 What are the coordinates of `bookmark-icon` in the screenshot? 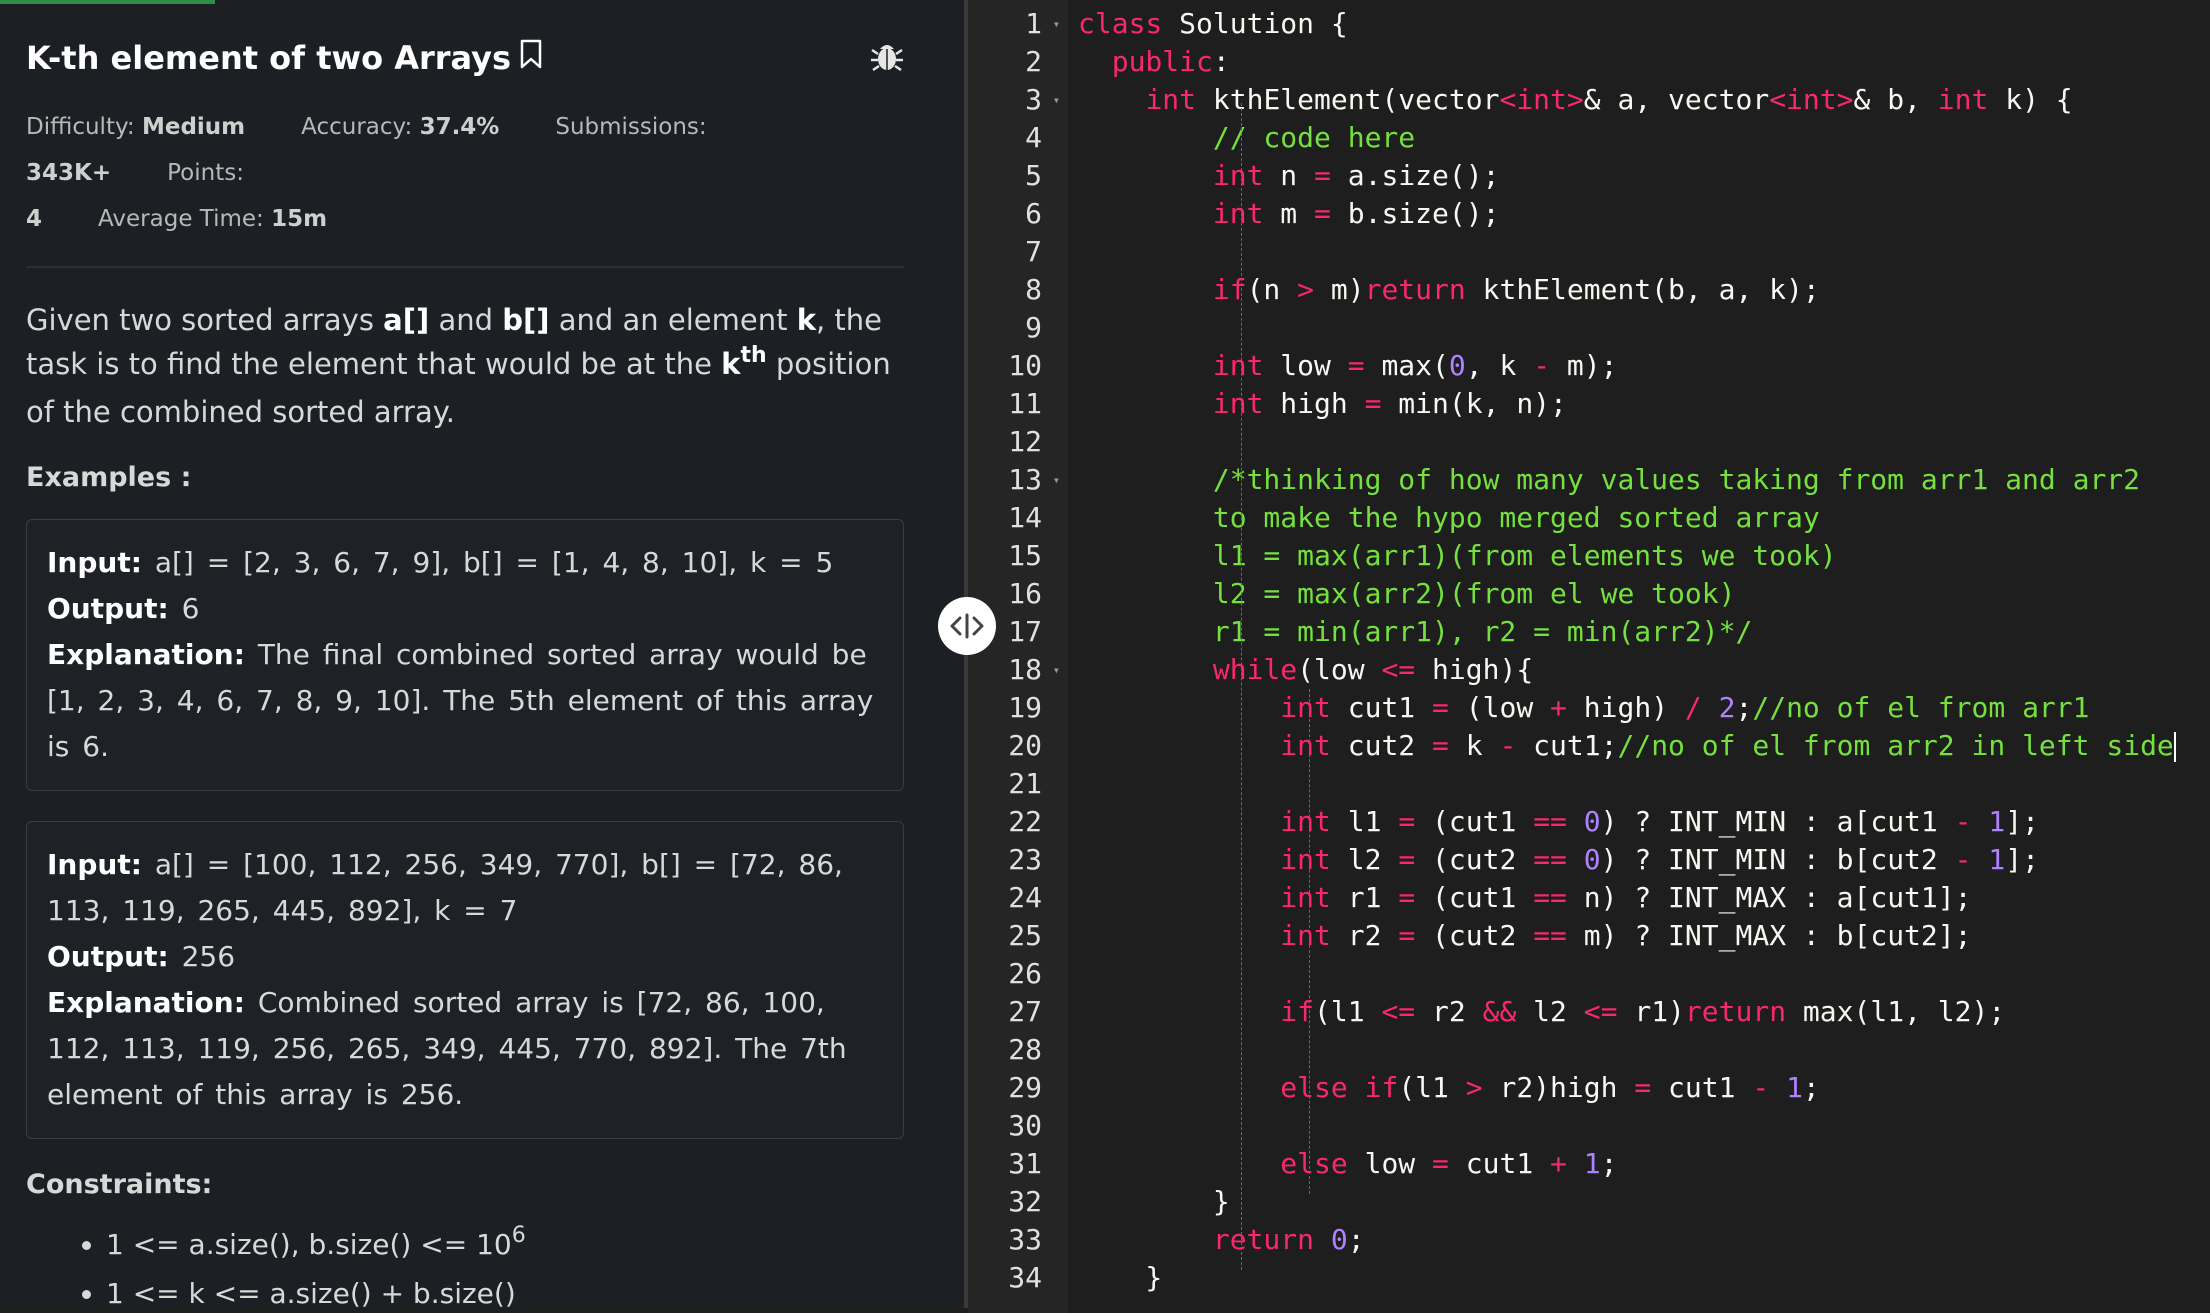 It's located at (531, 58).